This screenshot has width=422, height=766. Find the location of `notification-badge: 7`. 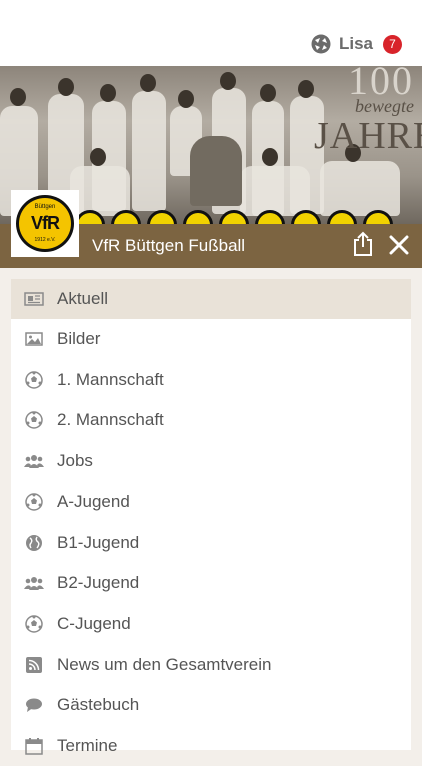

notification-badge: 7 is located at coordinates (392, 44).